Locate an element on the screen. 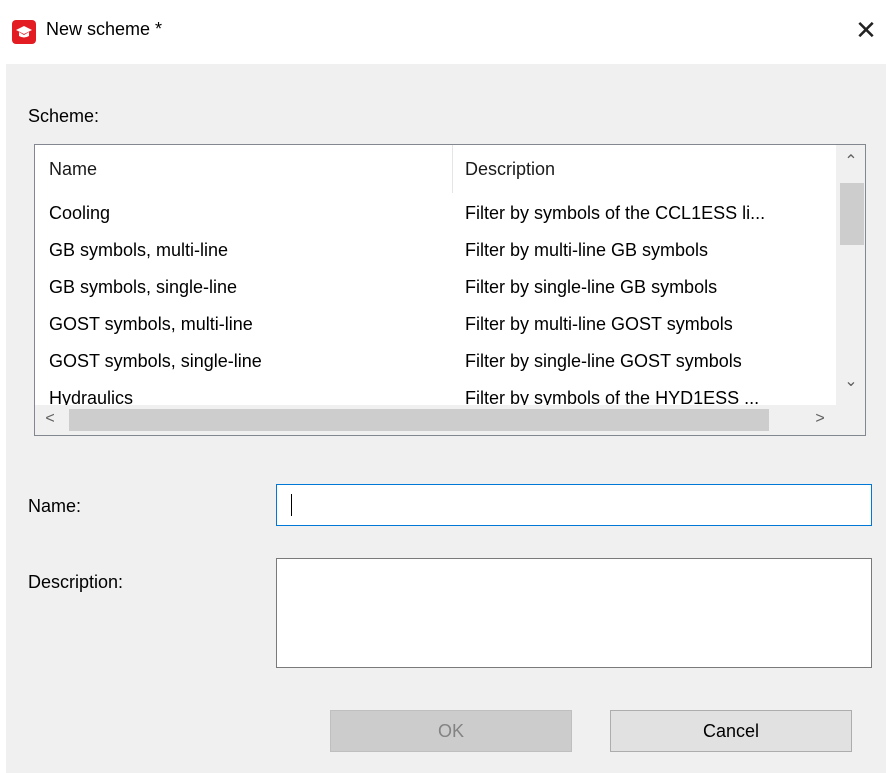 The image size is (886, 773). cancel-button: Cancel is located at coordinates (731, 731).